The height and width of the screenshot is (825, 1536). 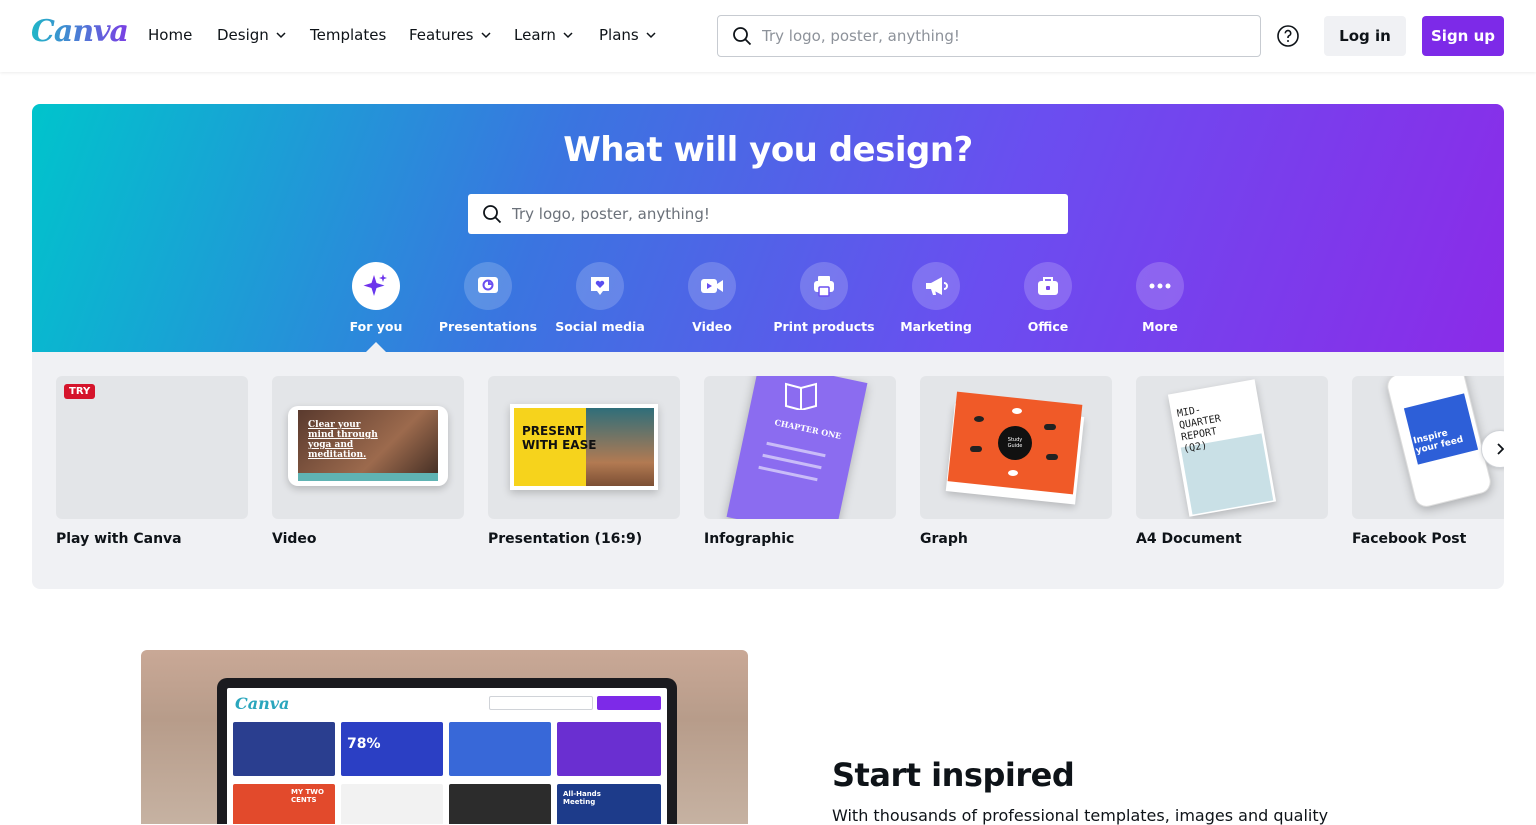 What do you see at coordinates (364, 744) in the screenshot?
I see `mini-tile-stat: 78%` at bounding box center [364, 744].